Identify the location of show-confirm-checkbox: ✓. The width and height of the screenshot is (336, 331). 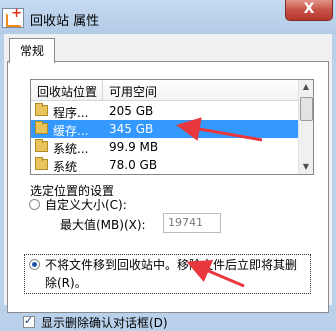
(29, 321).